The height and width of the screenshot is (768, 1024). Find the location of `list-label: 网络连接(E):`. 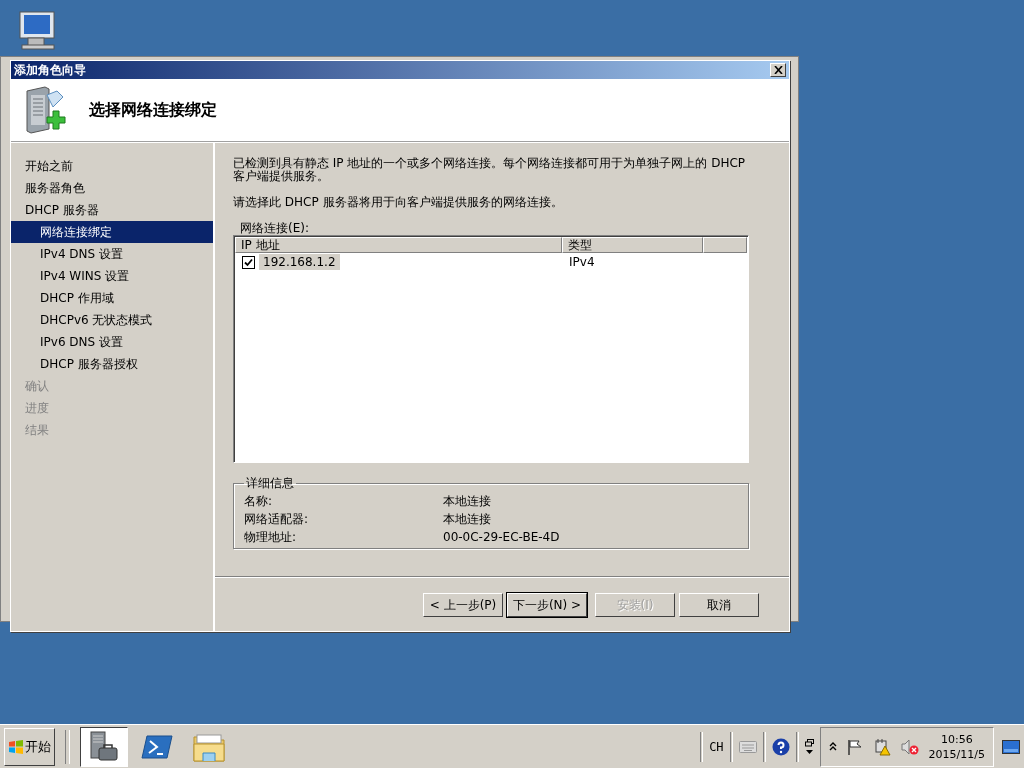

list-label: 网络连接(E): is located at coordinates (274, 228).